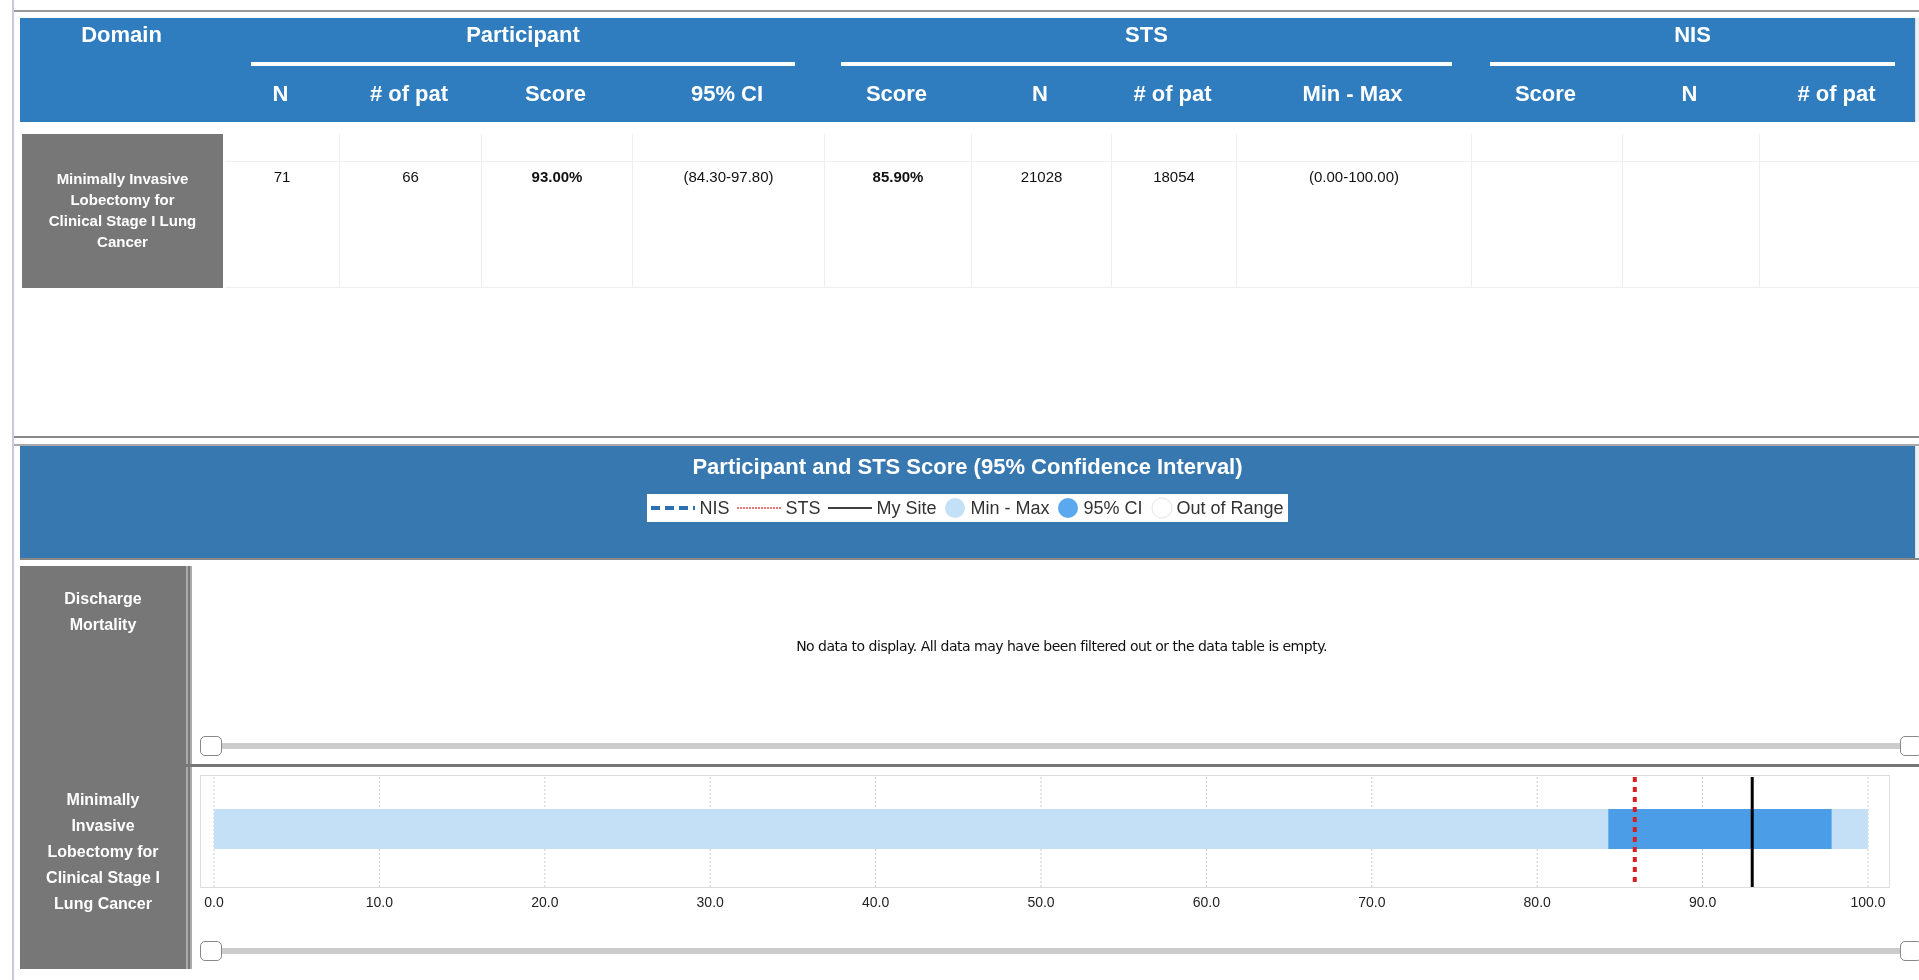  Describe the element at coordinates (803, 508) in the screenshot. I see `legend-label: STS` at that location.